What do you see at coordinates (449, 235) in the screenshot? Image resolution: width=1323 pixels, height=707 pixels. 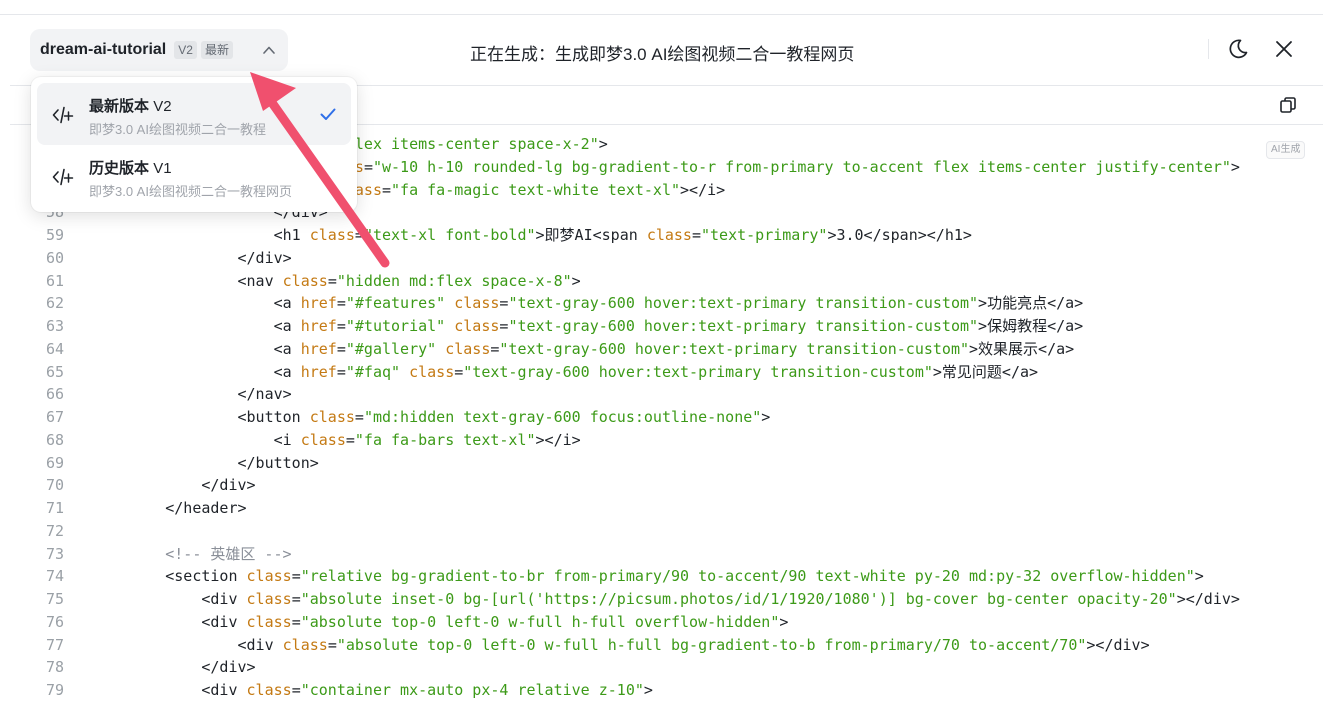 I see `code-string: "text-xl font-bold"` at bounding box center [449, 235].